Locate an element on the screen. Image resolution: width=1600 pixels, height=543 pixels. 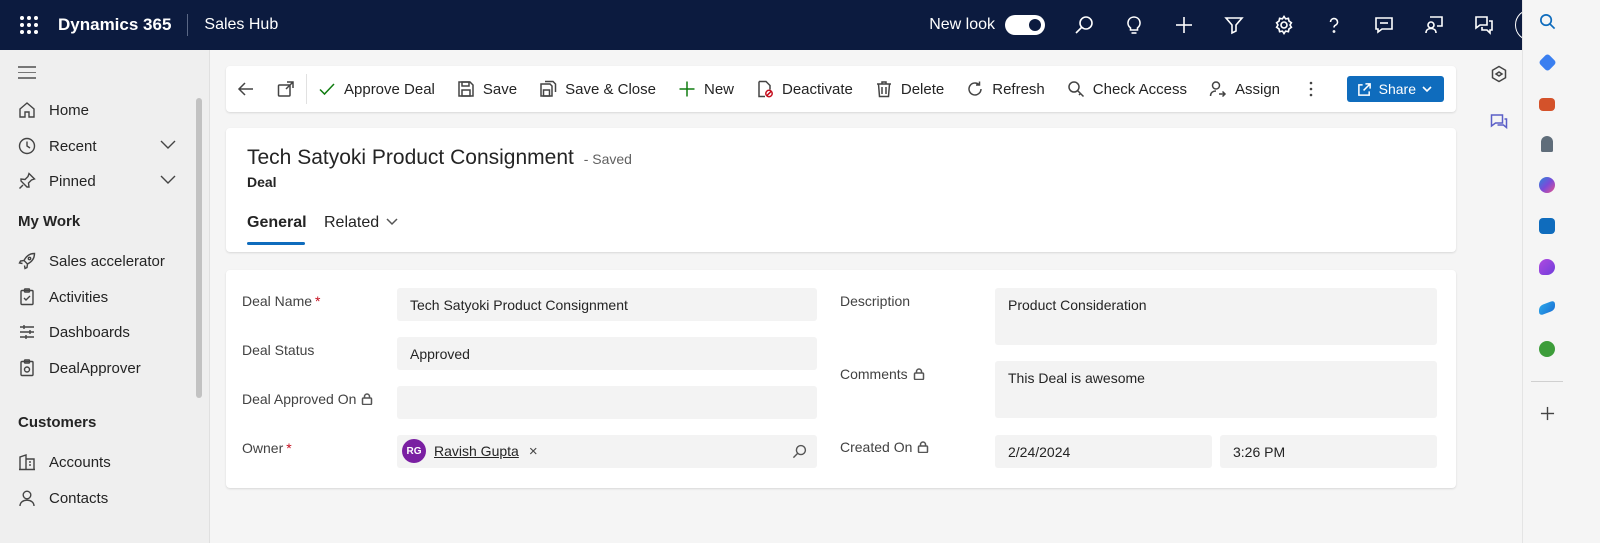
owner-chip: RG Ravish Gupta × is located at coordinates (607, 451).